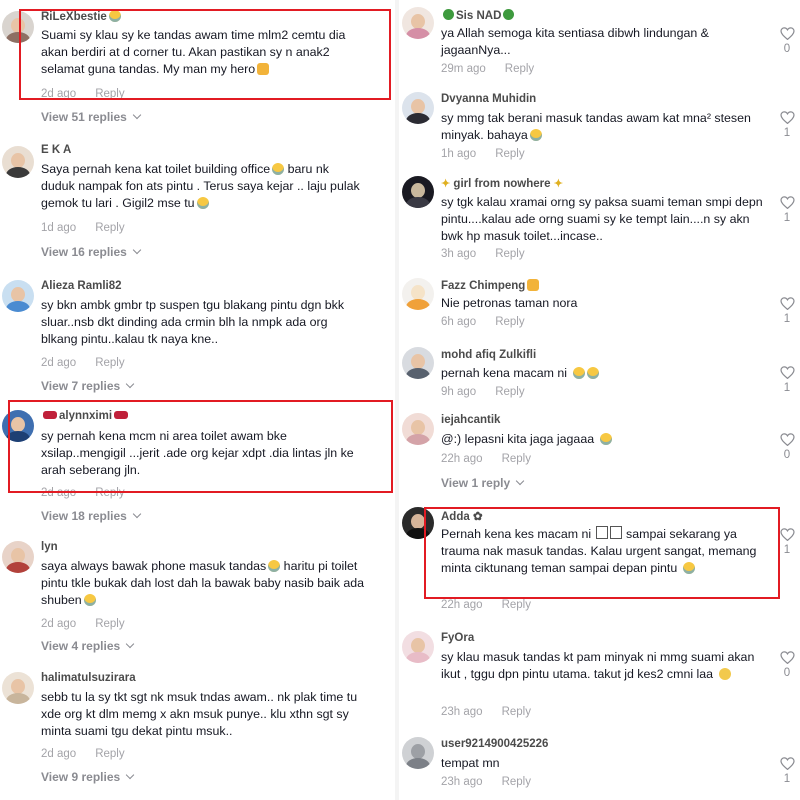 The width and height of the screenshot is (800, 800). I want to click on comment-username: lyn, so click(49, 547).